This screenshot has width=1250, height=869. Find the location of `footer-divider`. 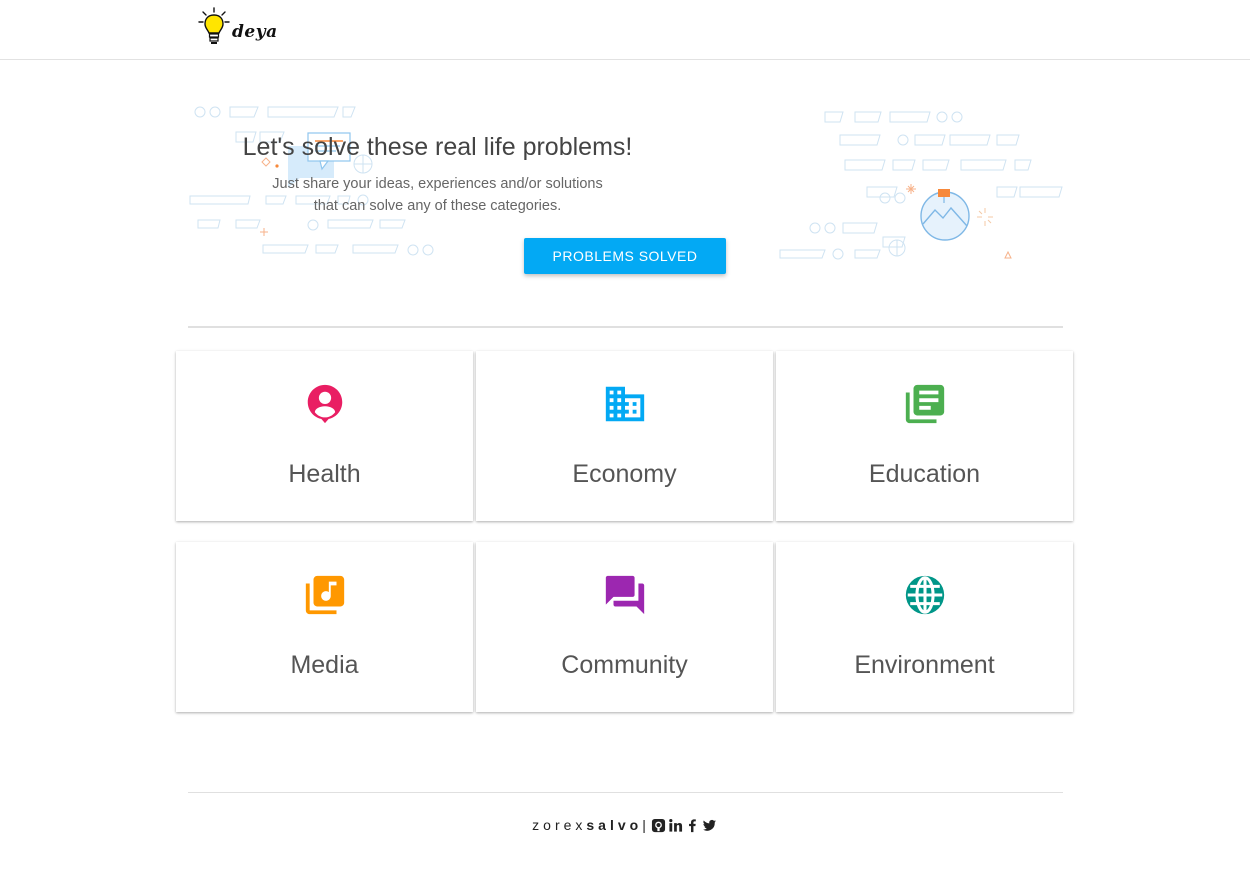

footer-divider is located at coordinates (625, 792).